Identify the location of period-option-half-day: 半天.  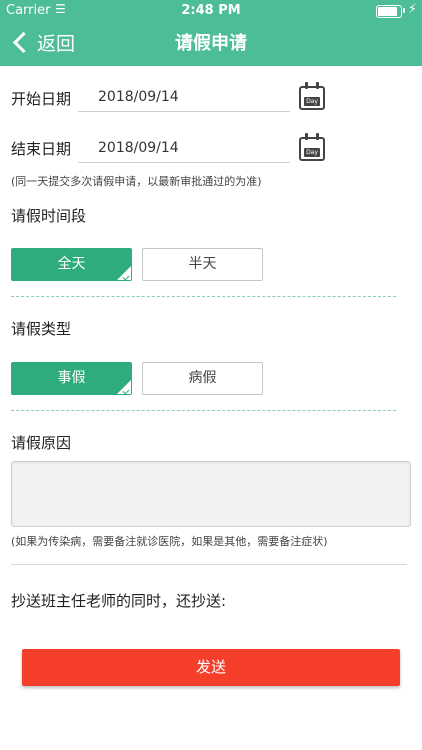
(202, 264).